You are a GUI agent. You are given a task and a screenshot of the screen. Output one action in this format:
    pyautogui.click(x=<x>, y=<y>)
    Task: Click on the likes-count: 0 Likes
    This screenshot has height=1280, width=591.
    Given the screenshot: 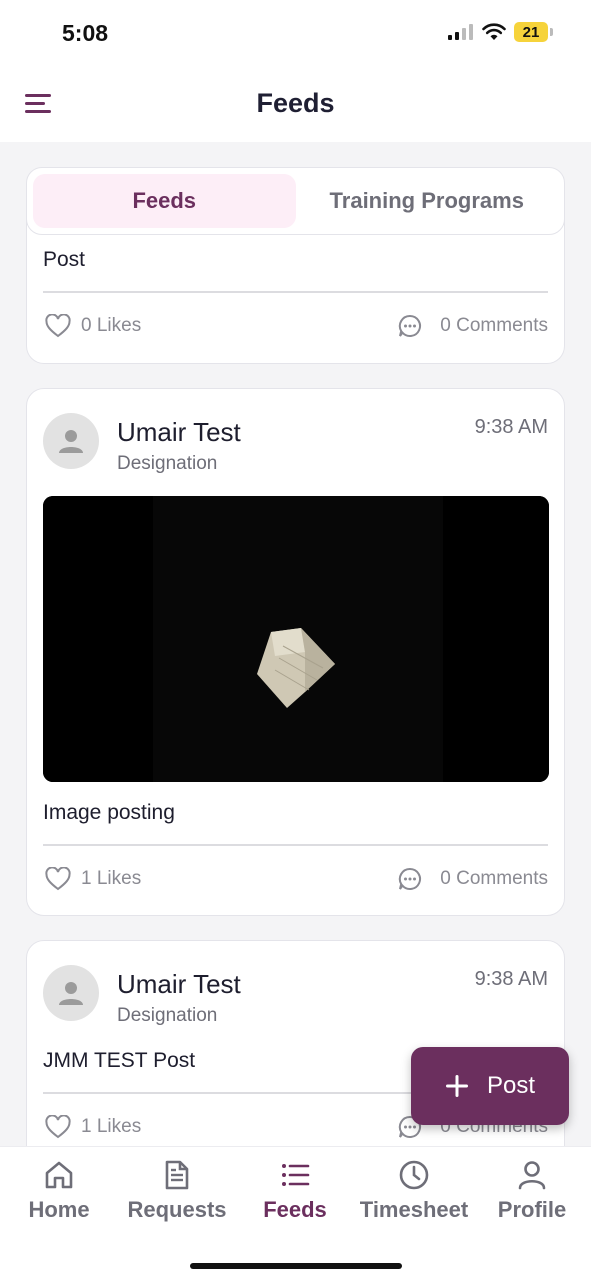 What is the action you would take?
    pyautogui.click(x=111, y=325)
    